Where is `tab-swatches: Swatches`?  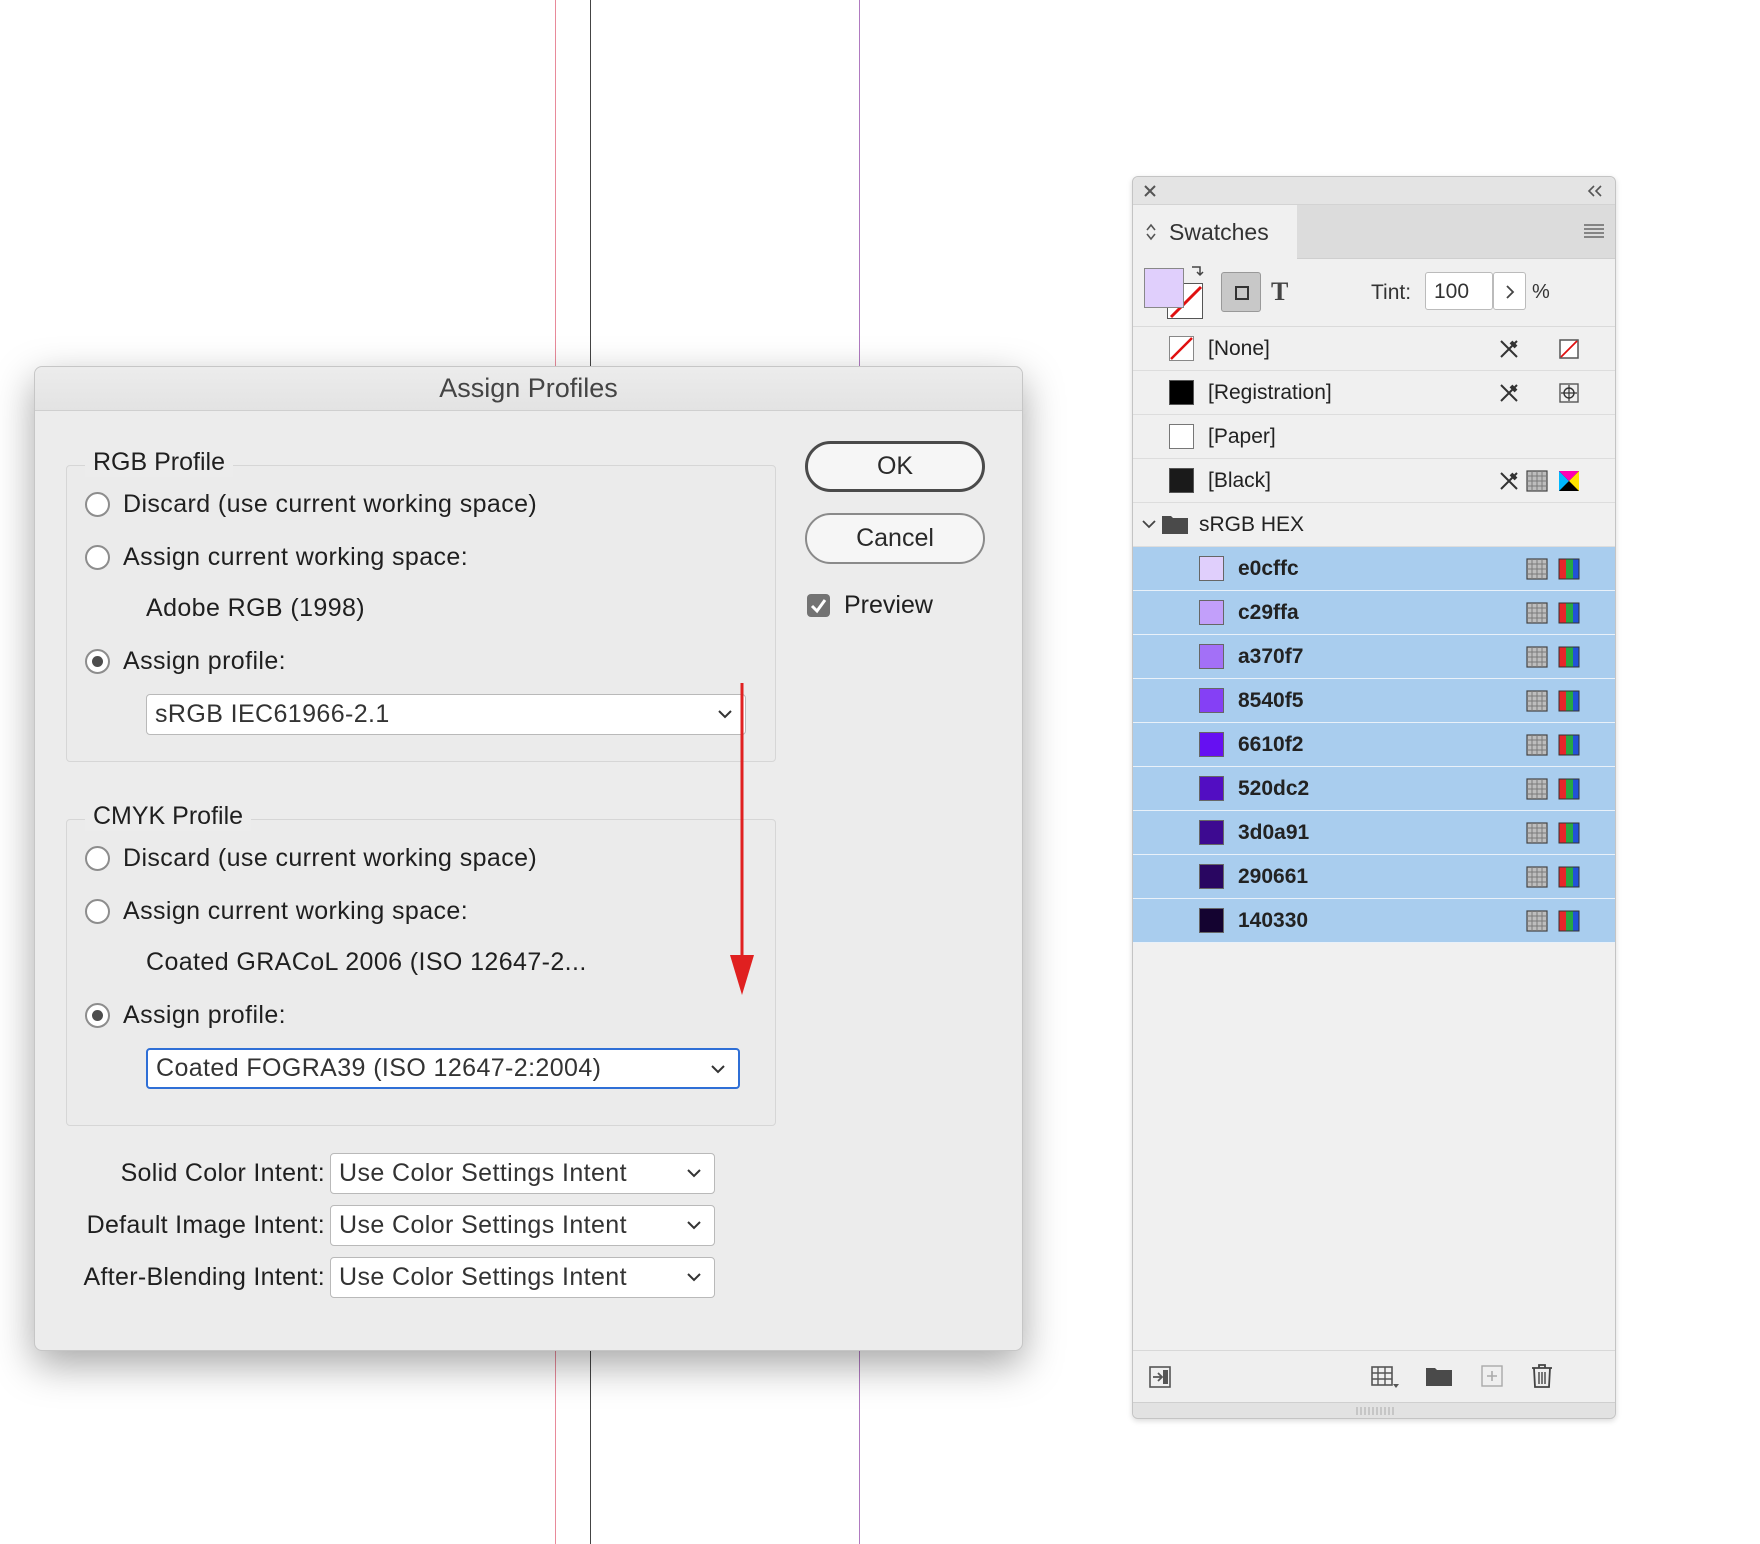
tab-swatches: Swatches is located at coordinates (1215, 232).